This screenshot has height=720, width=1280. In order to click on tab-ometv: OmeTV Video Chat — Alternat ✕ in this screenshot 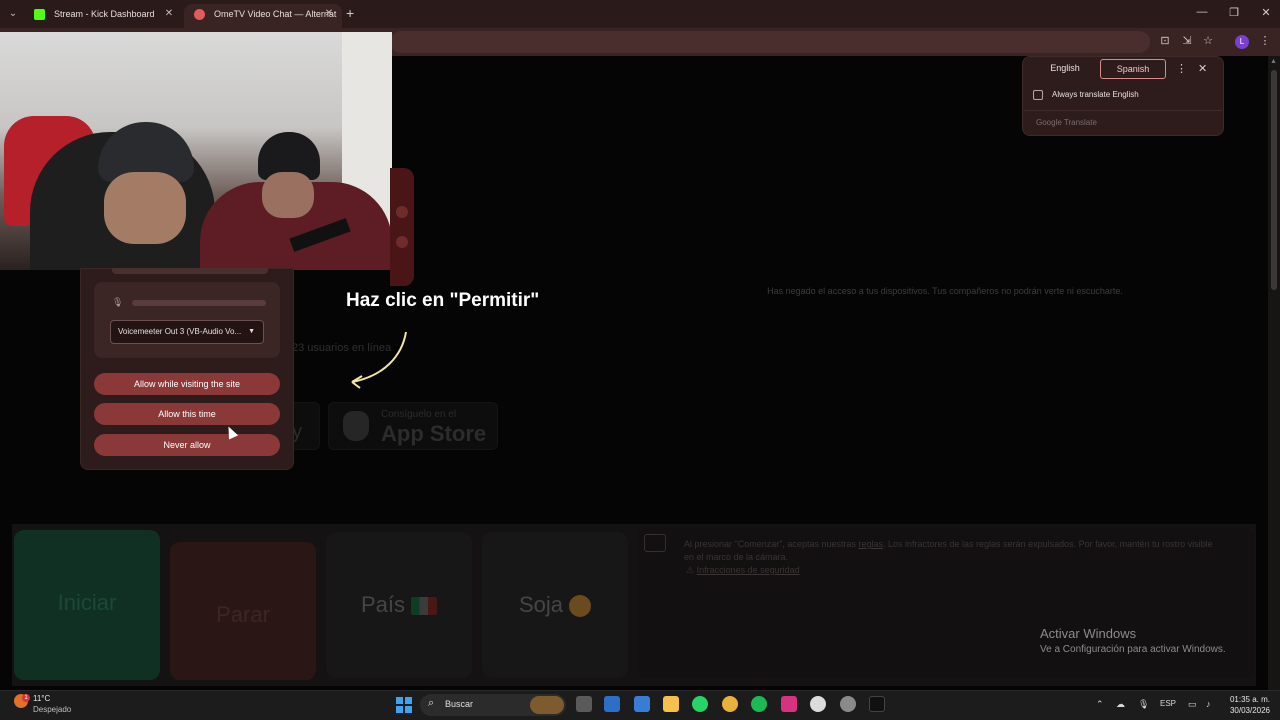, I will do `click(263, 16)`.